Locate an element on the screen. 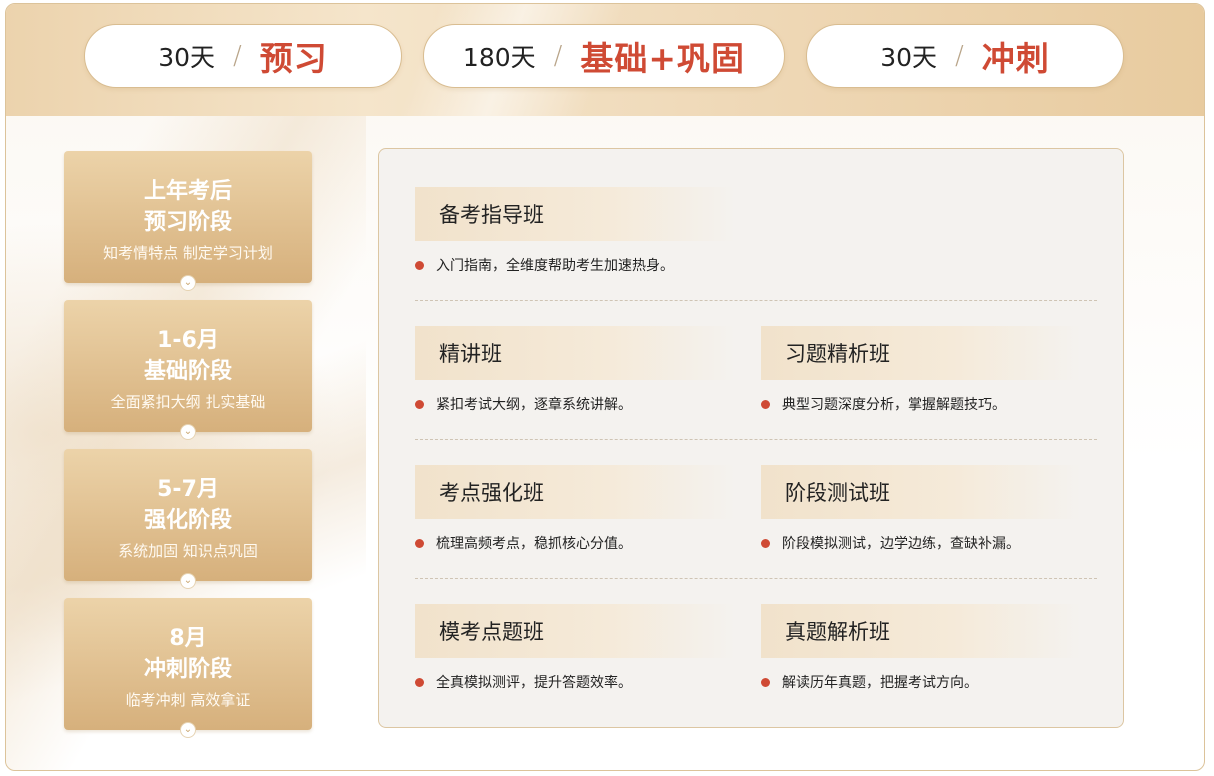 Image resolution: width=1214 pixels, height=776 pixels. course-description: 阶段模拟测试，边学边练，查缺补漏。 is located at coordinates (890, 543).